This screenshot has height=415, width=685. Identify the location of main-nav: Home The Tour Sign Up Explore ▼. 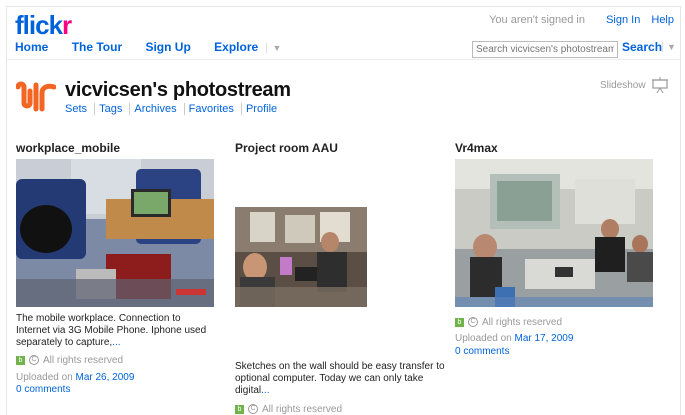
(148, 47).